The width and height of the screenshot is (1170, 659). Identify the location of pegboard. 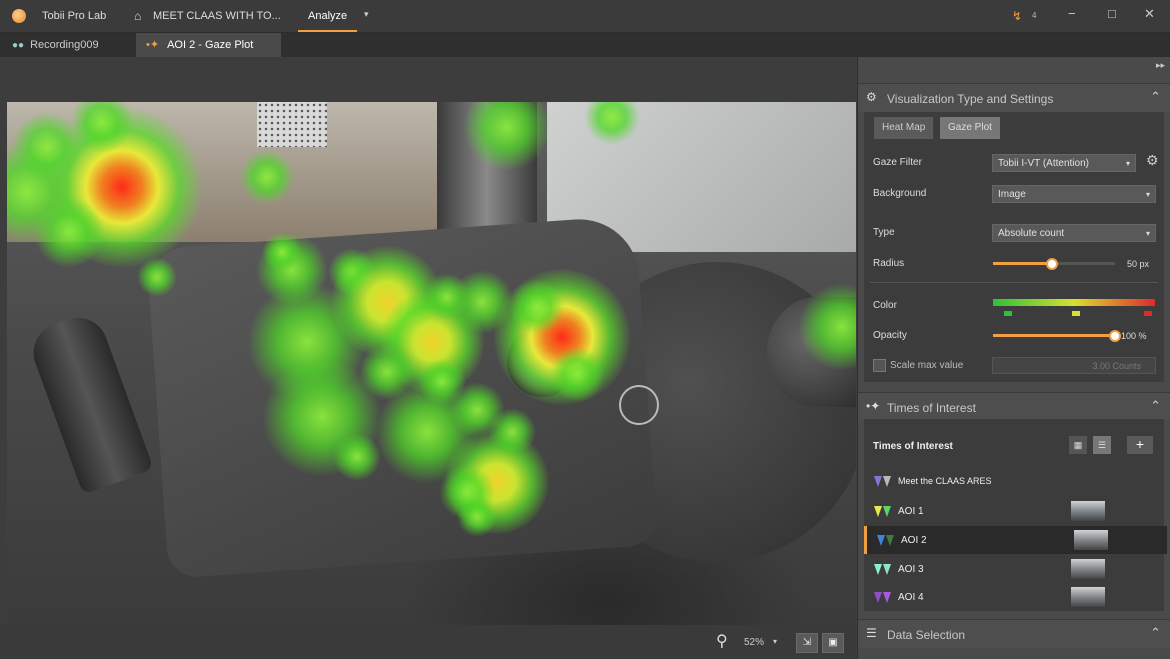
(292, 124).